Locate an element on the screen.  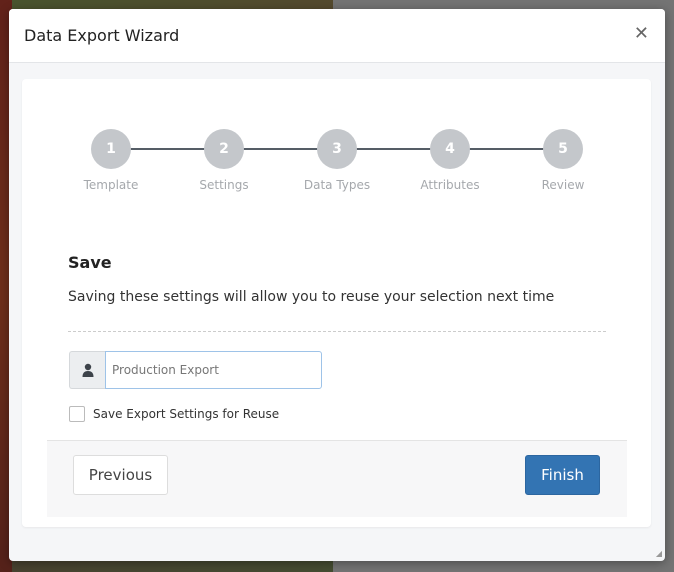
dialog-header: Data Export Wizard ✕ is located at coordinates (337, 36).